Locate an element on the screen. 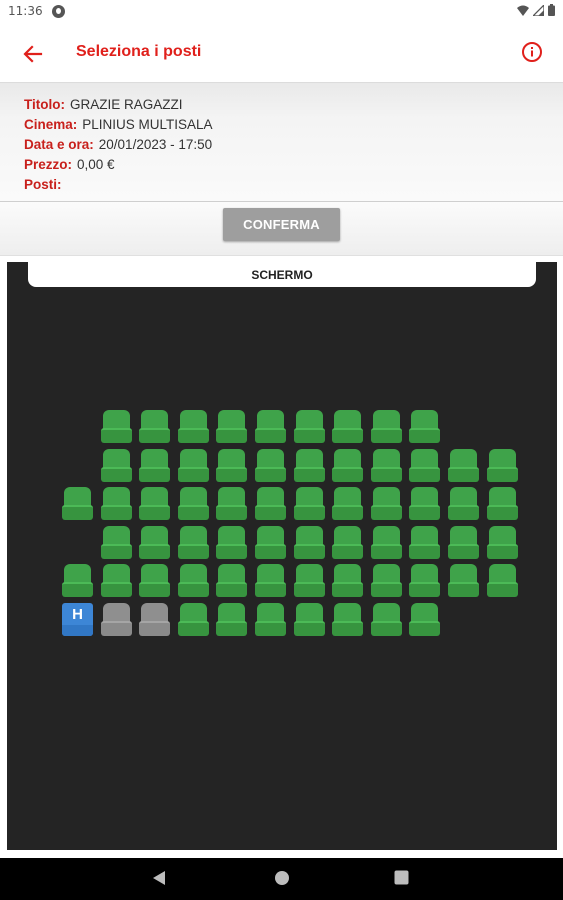  notification-app-icon is located at coordinates (58, 11).